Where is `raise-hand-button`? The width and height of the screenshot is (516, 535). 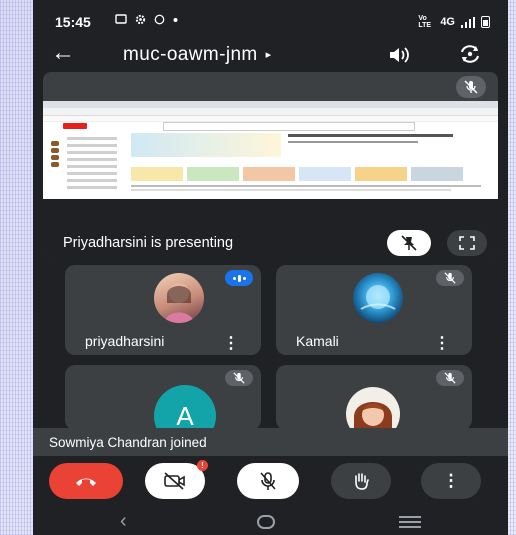 raise-hand-button is located at coordinates (361, 481).